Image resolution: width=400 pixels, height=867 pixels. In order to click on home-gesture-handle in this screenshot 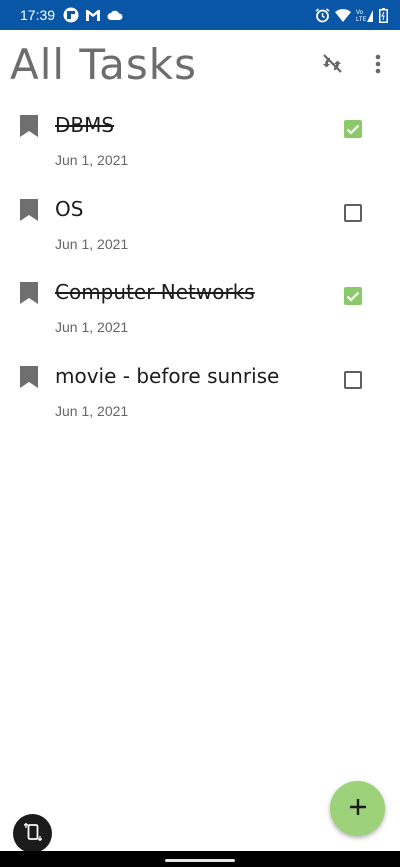, I will do `click(200, 860)`.